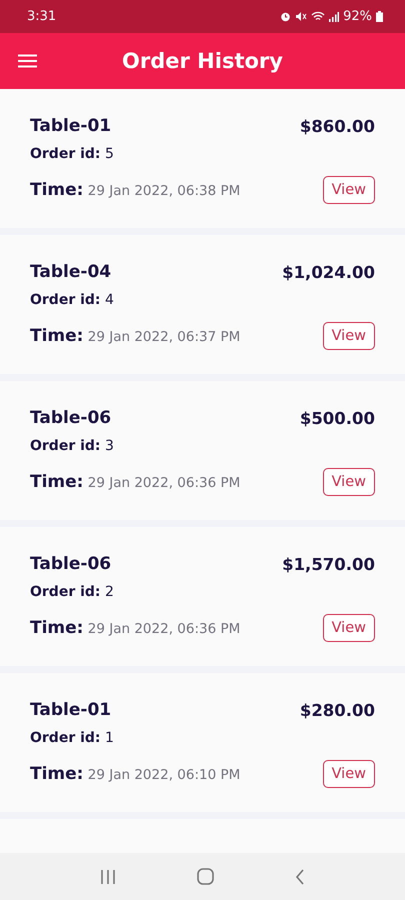 The image size is (405, 900). Describe the element at coordinates (286, 16) in the screenshot. I see `alarm-icon` at that location.